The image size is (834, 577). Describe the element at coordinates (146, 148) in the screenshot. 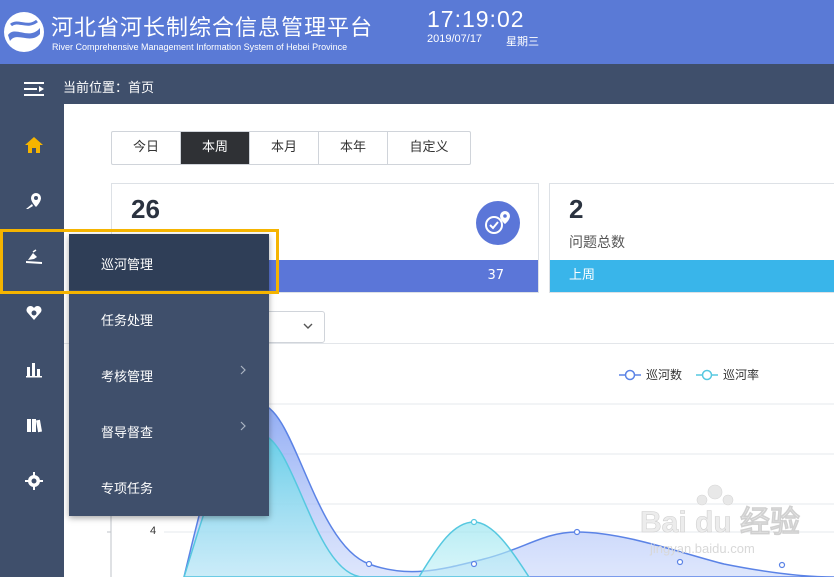

I see `tab-today: 今日` at that location.